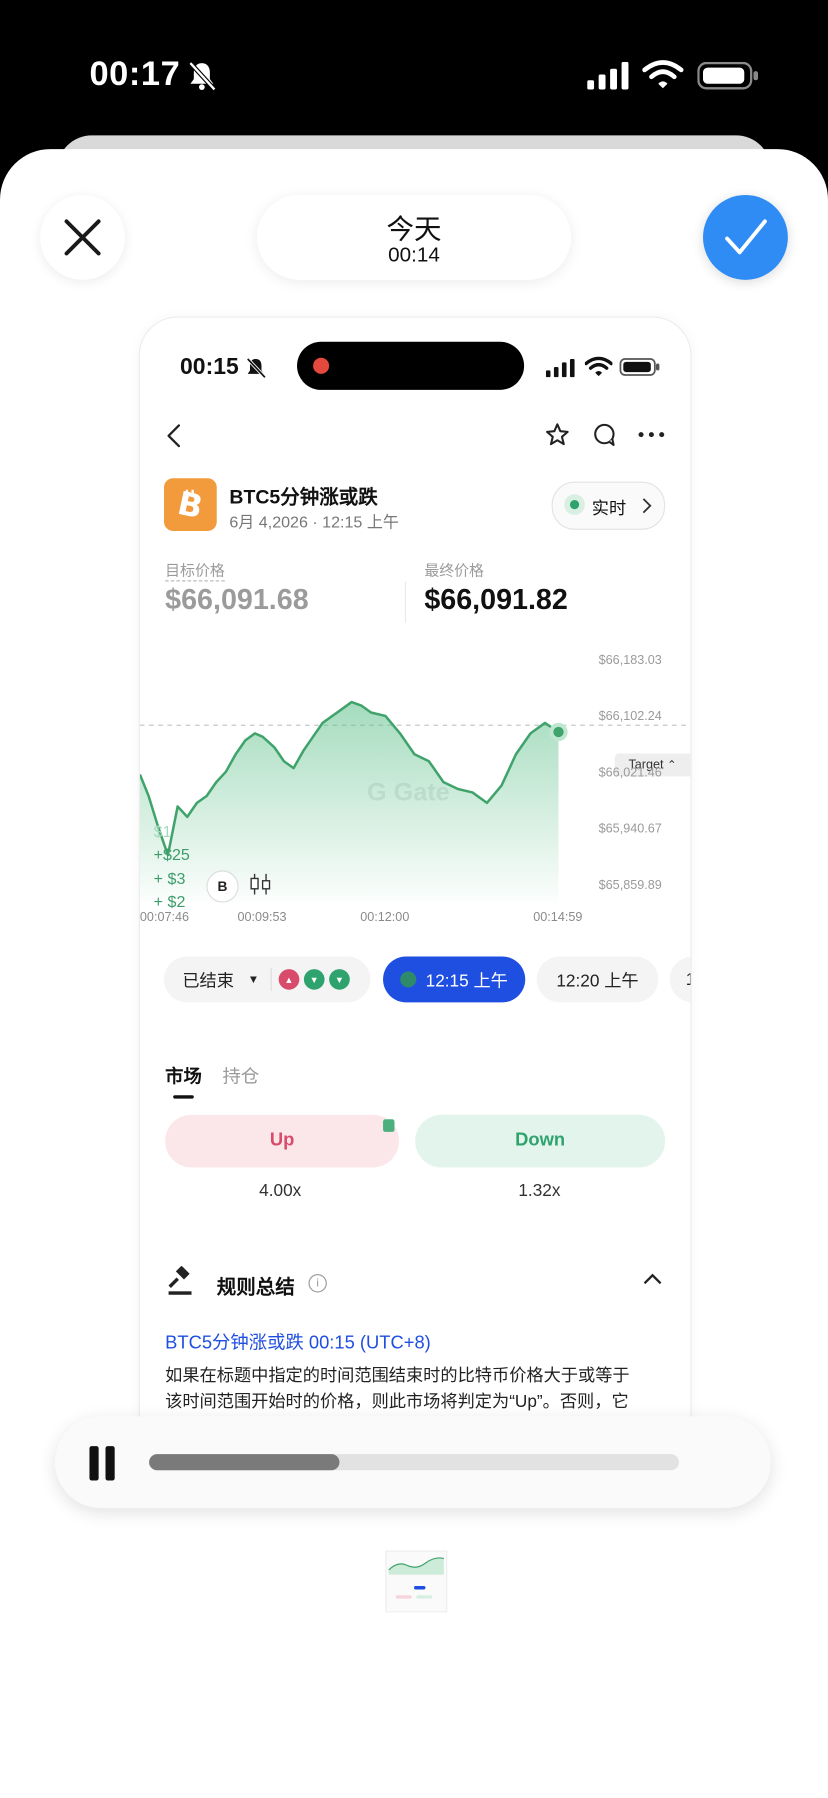 This screenshot has width=828, height=1798. I want to click on active-round-dot-icon, so click(408, 979).